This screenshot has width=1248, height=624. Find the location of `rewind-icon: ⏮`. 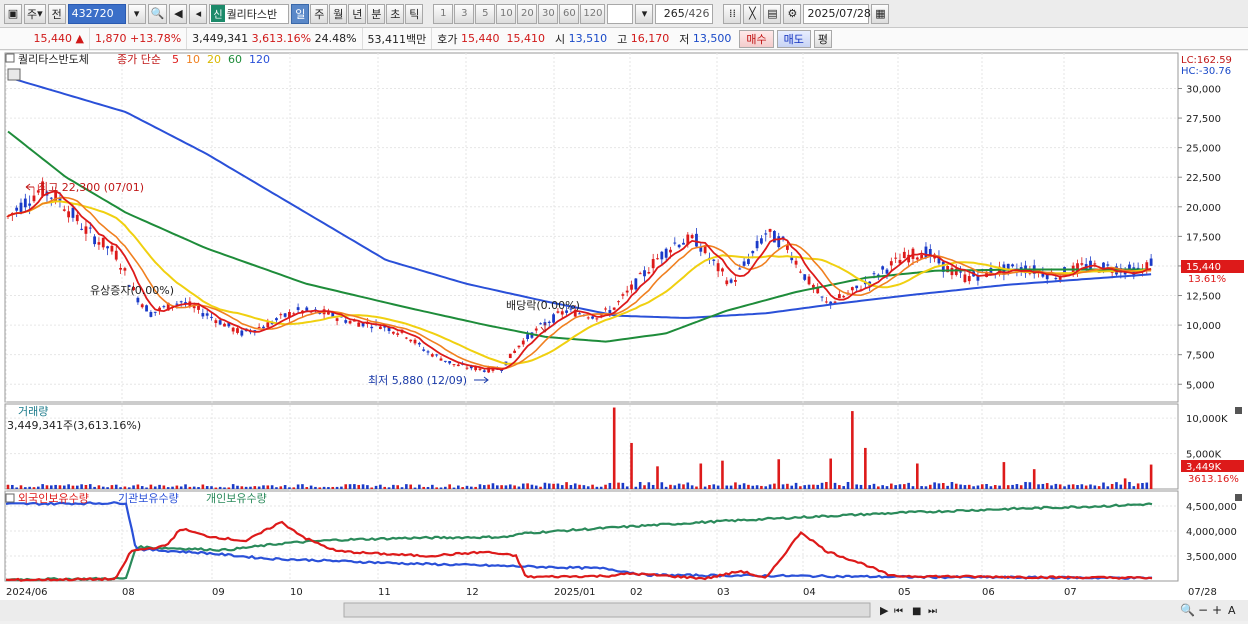

rewind-icon: ⏮ is located at coordinates (898, 611).